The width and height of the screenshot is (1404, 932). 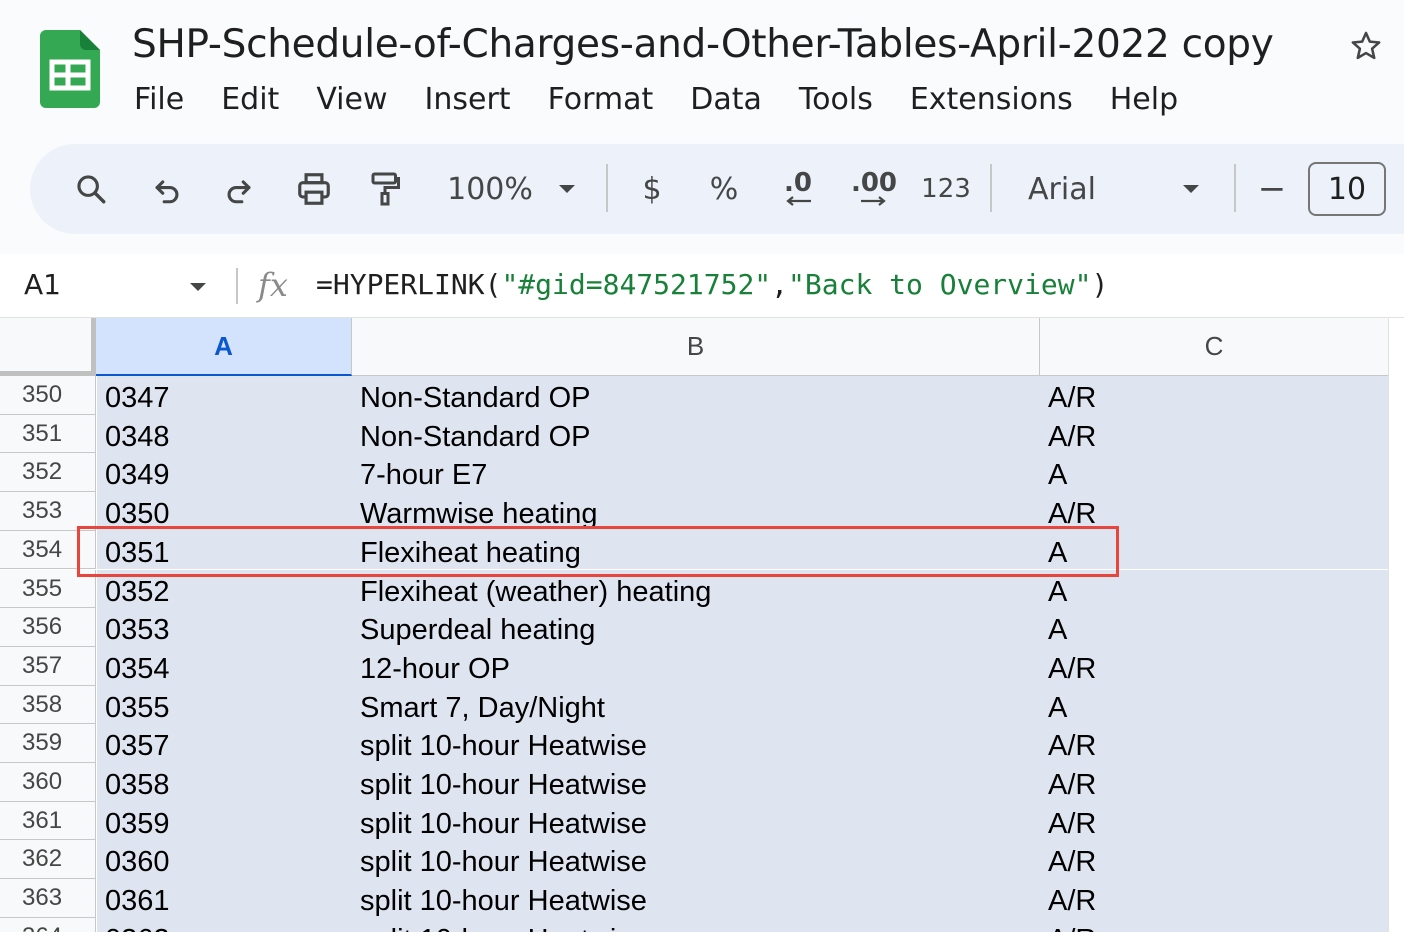 I want to click on cell-a: 0349, so click(x=224, y=473).